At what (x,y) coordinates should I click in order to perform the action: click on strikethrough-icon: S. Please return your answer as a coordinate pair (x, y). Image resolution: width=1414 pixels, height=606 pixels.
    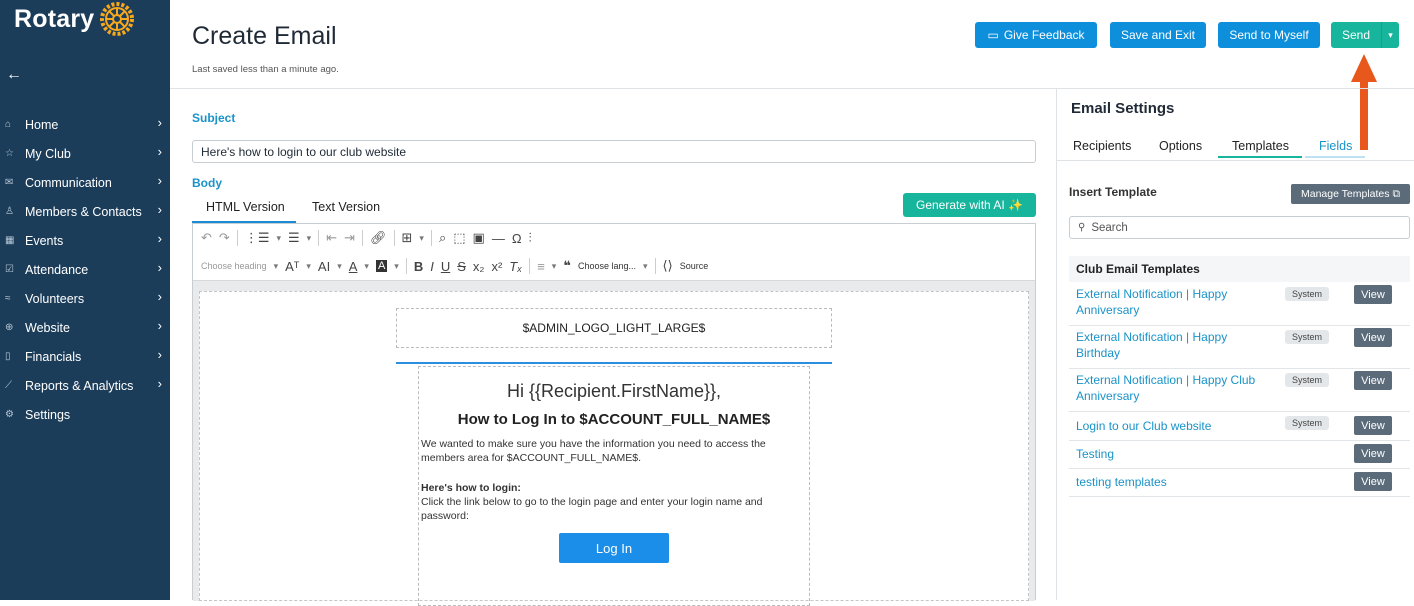
    Looking at the image, I should click on (461, 266).